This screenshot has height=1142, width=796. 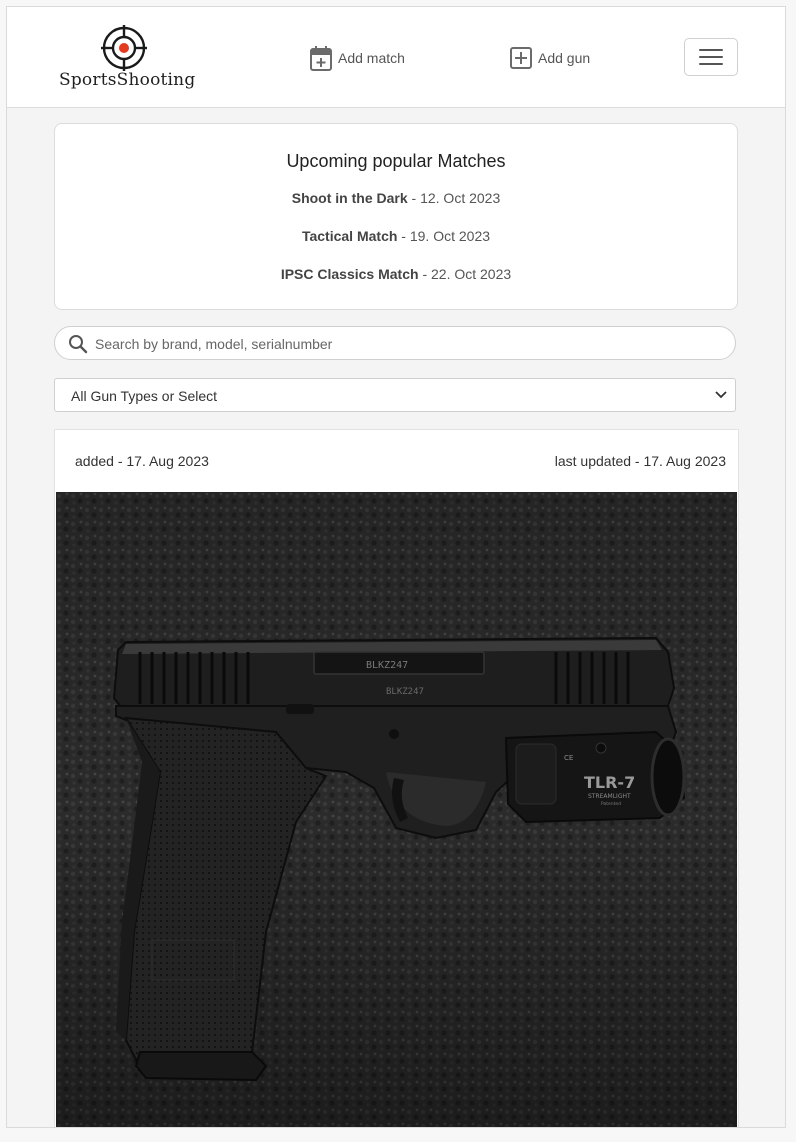 What do you see at coordinates (521, 58) in the screenshot?
I see `plus-square-icon` at bounding box center [521, 58].